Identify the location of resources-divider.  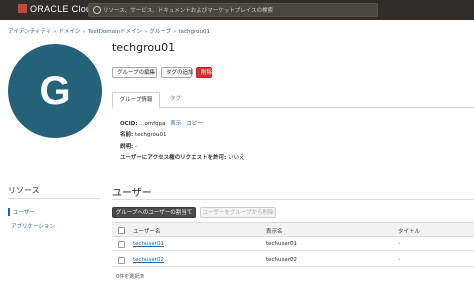
(54, 198).